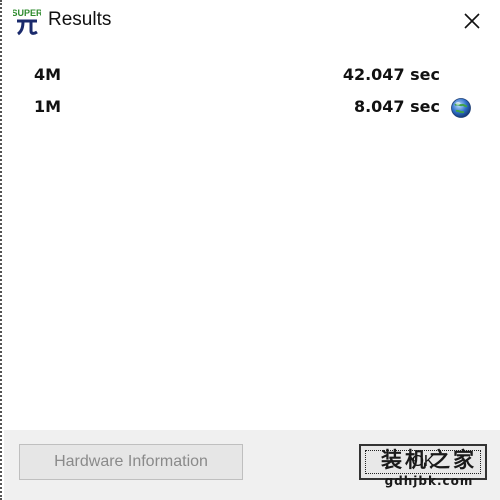  Describe the element at coordinates (244, 77) in the screenshot. I see `result-row-4m: 4M 42.047 sec` at that location.